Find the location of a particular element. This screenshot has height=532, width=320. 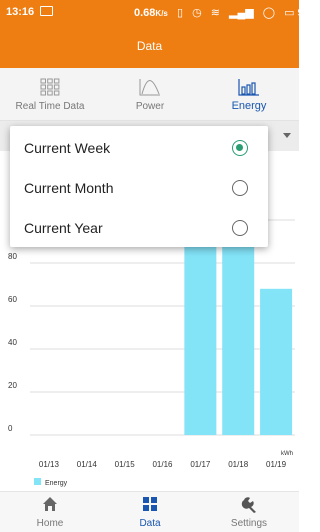

unit-label: kWh is located at coordinates (287, 454).